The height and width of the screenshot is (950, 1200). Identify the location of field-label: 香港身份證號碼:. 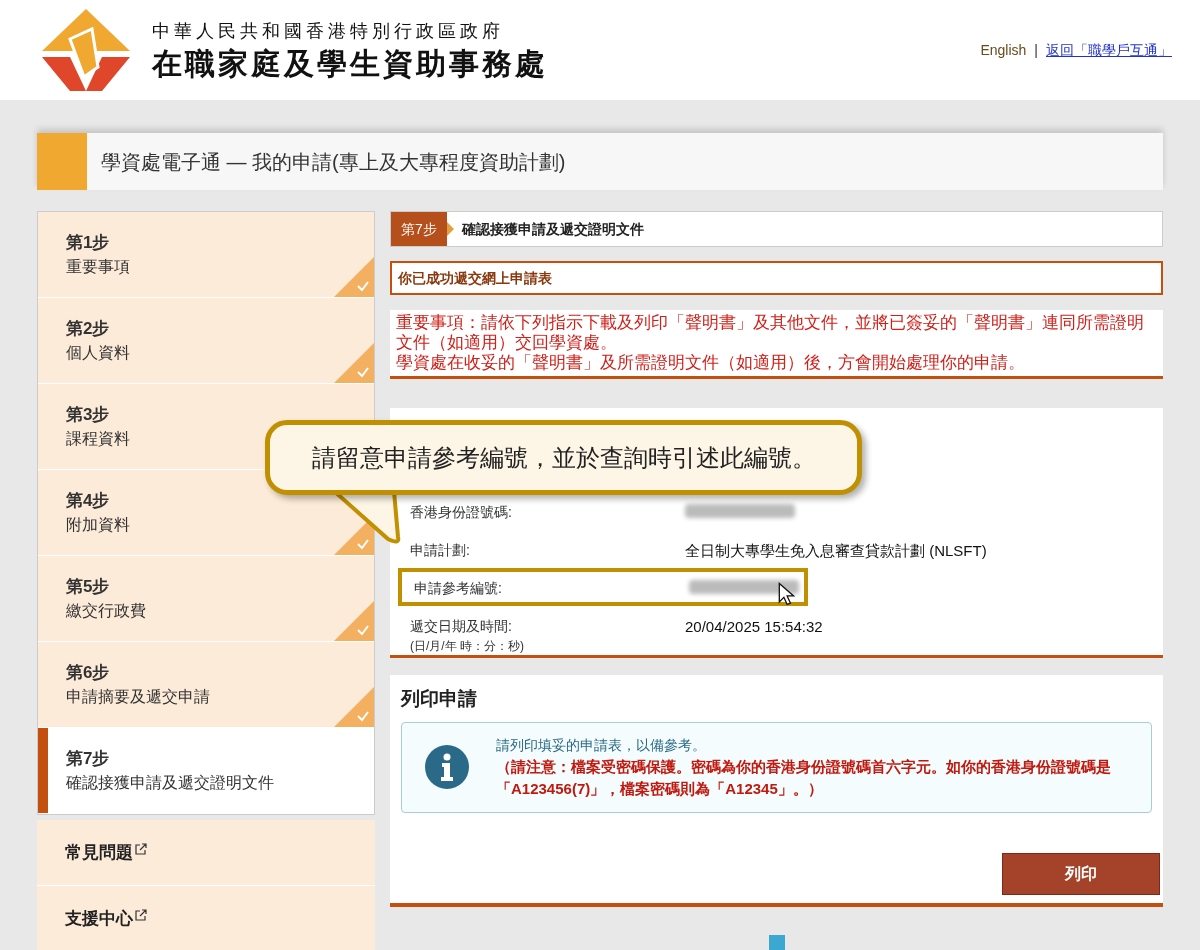
(461, 512).